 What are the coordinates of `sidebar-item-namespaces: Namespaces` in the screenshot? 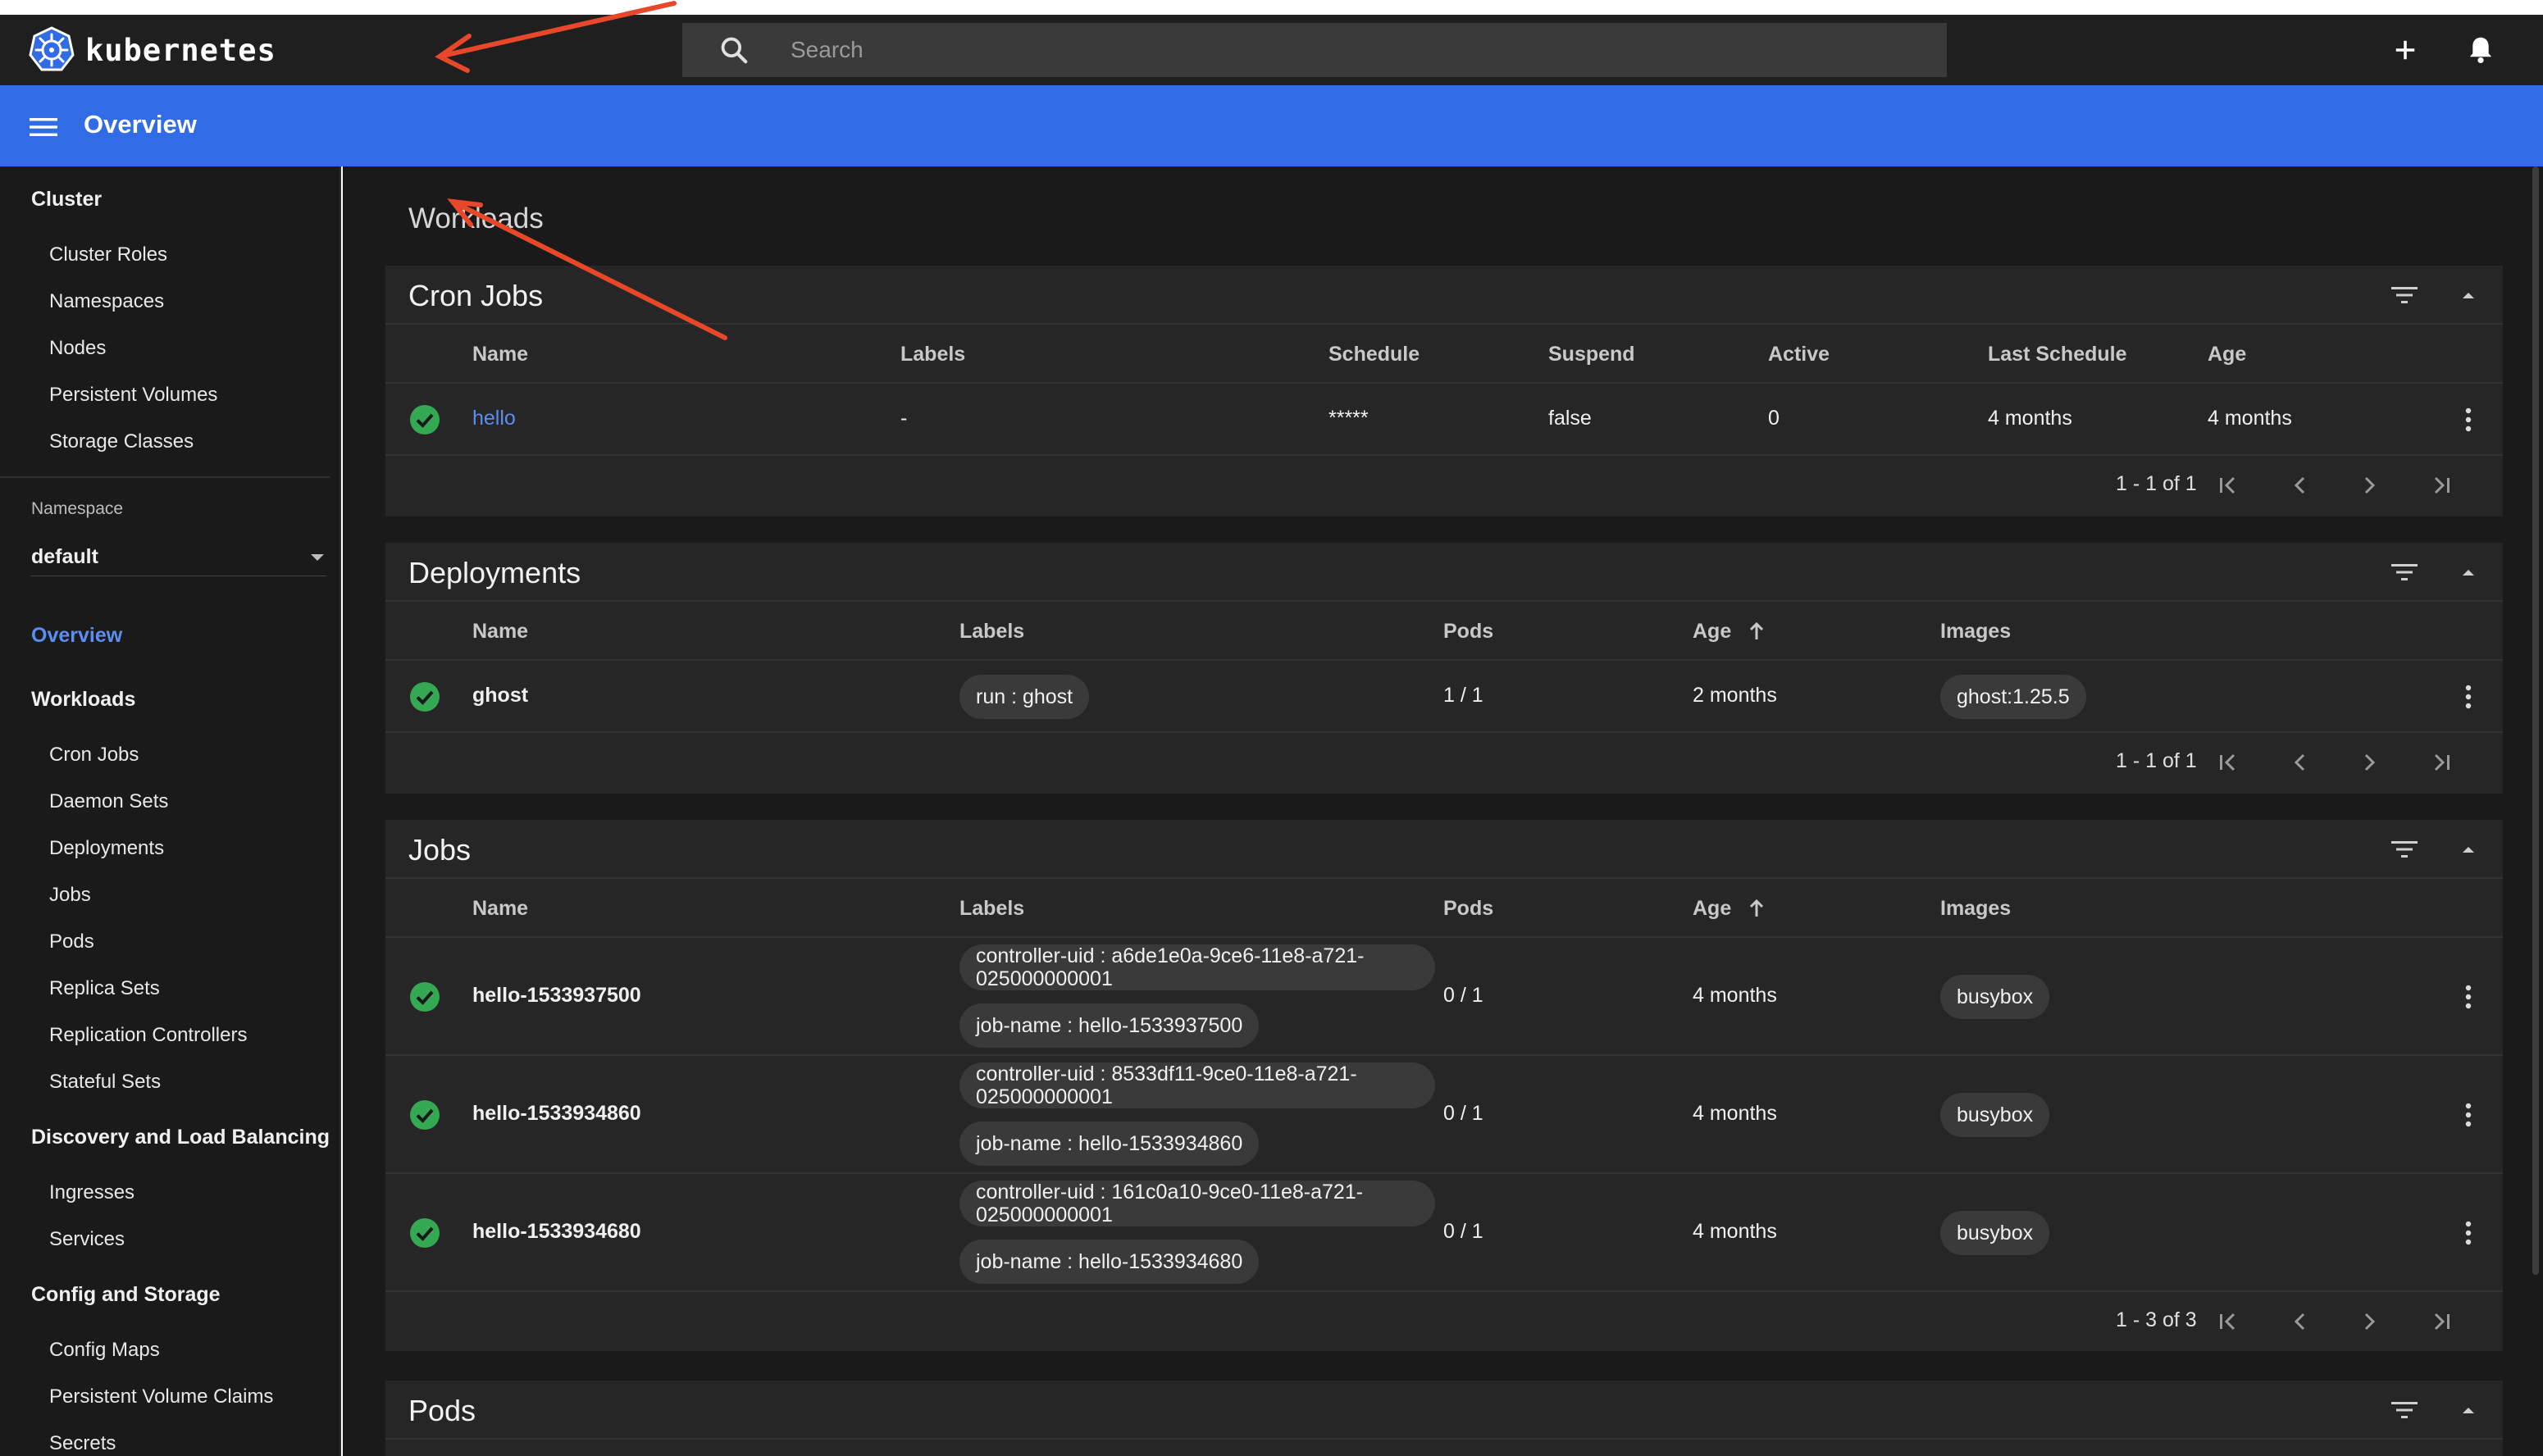 It's located at (106, 301).